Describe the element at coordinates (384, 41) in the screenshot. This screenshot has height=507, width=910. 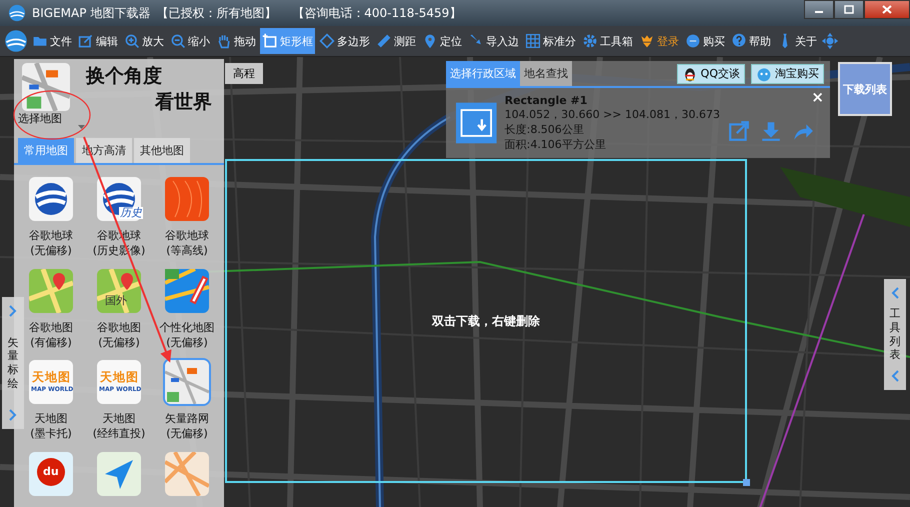
I see `ruler-icon` at that location.